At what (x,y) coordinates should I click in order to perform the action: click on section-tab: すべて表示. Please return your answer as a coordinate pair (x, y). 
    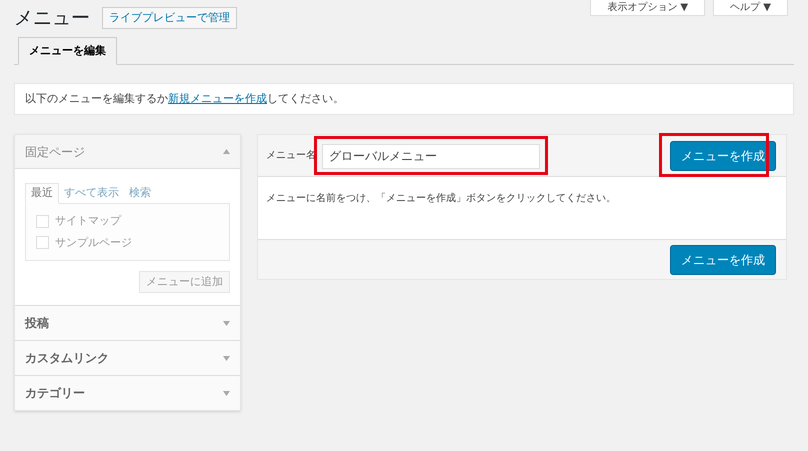
    Looking at the image, I should click on (91, 193).